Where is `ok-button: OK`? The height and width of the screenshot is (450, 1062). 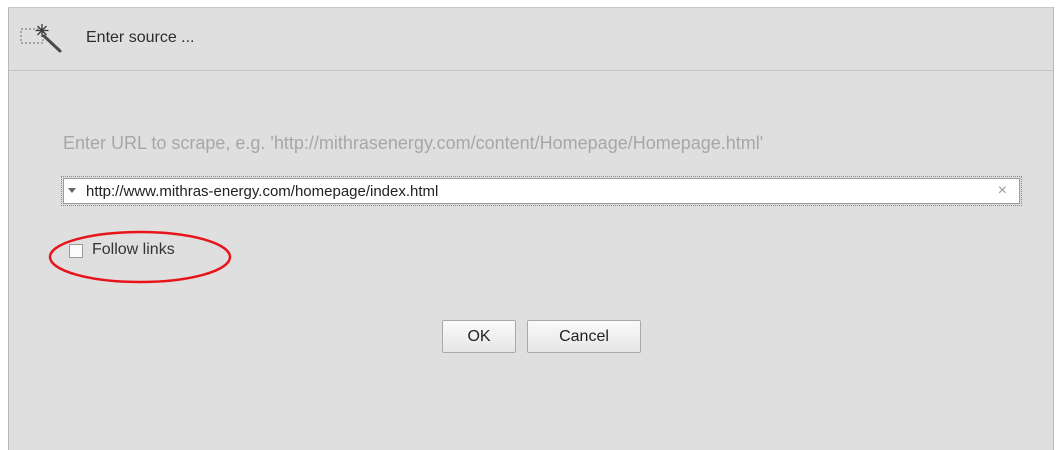
ok-button: OK is located at coordinates (479, 336).